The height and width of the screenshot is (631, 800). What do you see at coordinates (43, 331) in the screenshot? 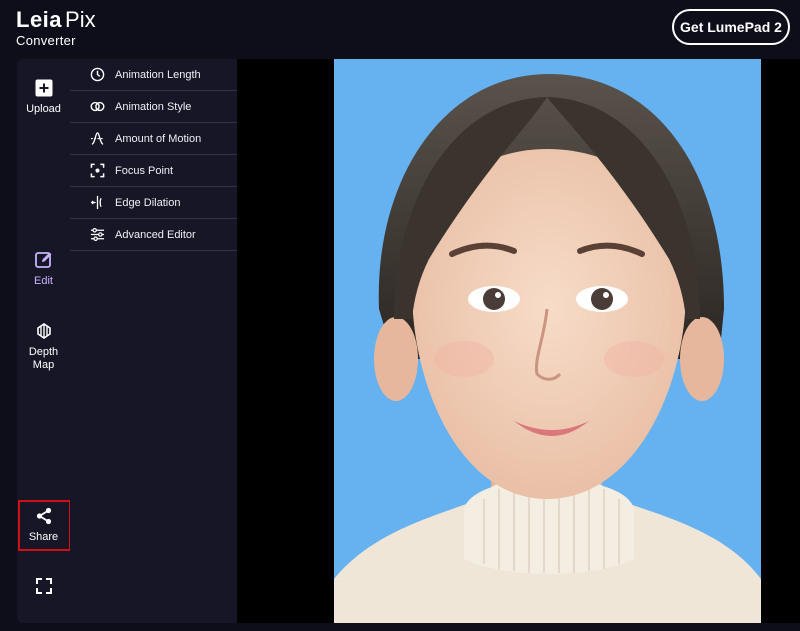
I see `depth-layers-icon` at bounding box center [43, 331].